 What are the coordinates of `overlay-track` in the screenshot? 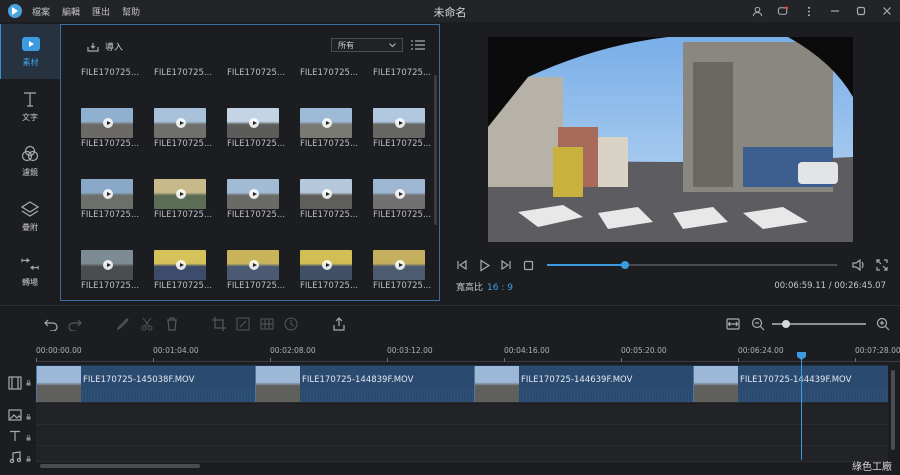 It's located at (462, 414).